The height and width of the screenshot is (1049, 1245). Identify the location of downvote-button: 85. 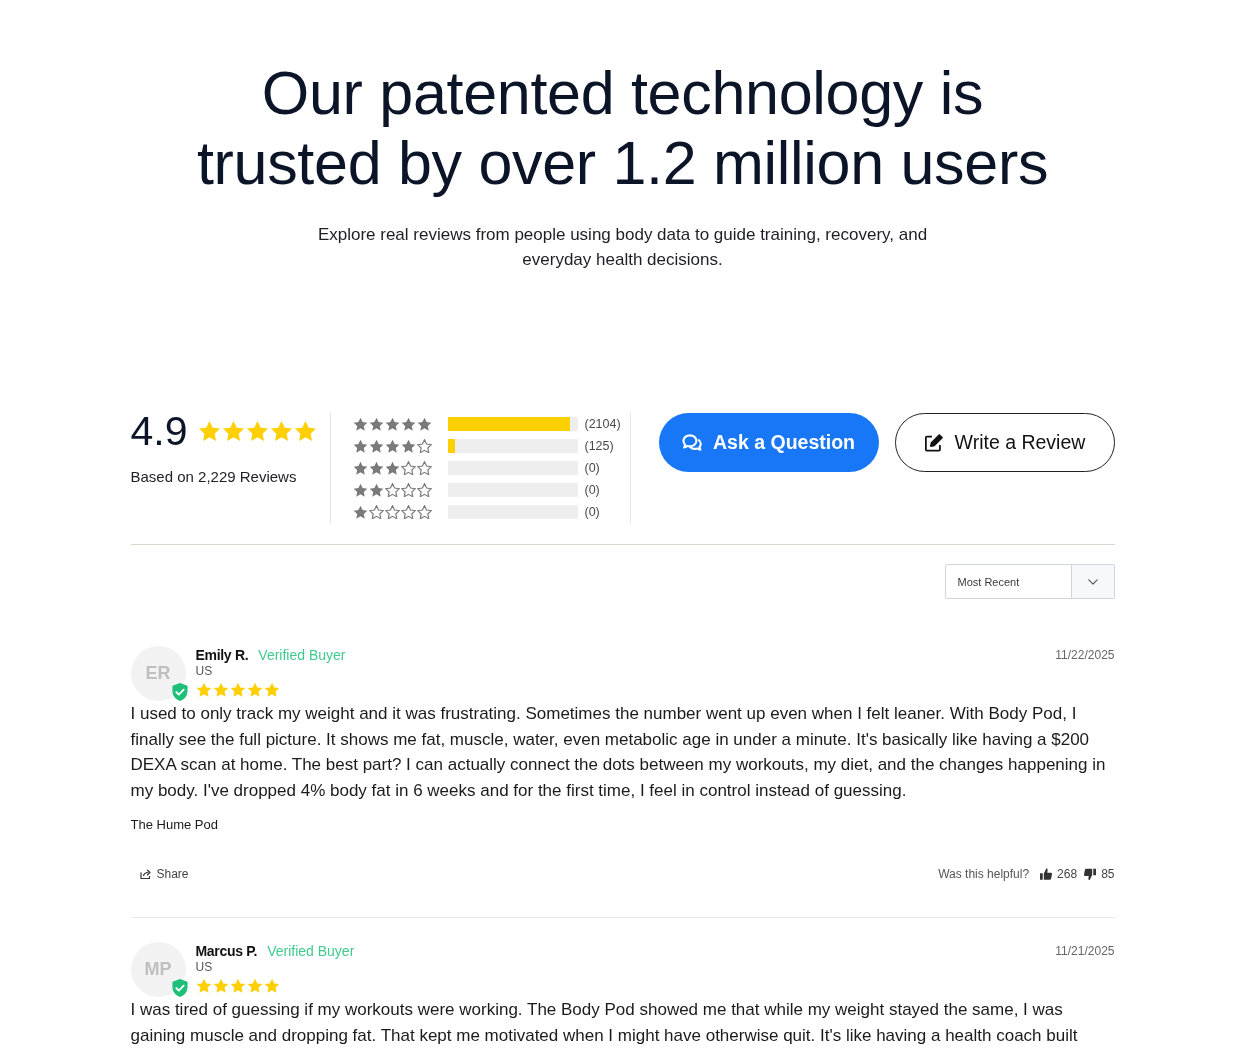
(1099, 874).